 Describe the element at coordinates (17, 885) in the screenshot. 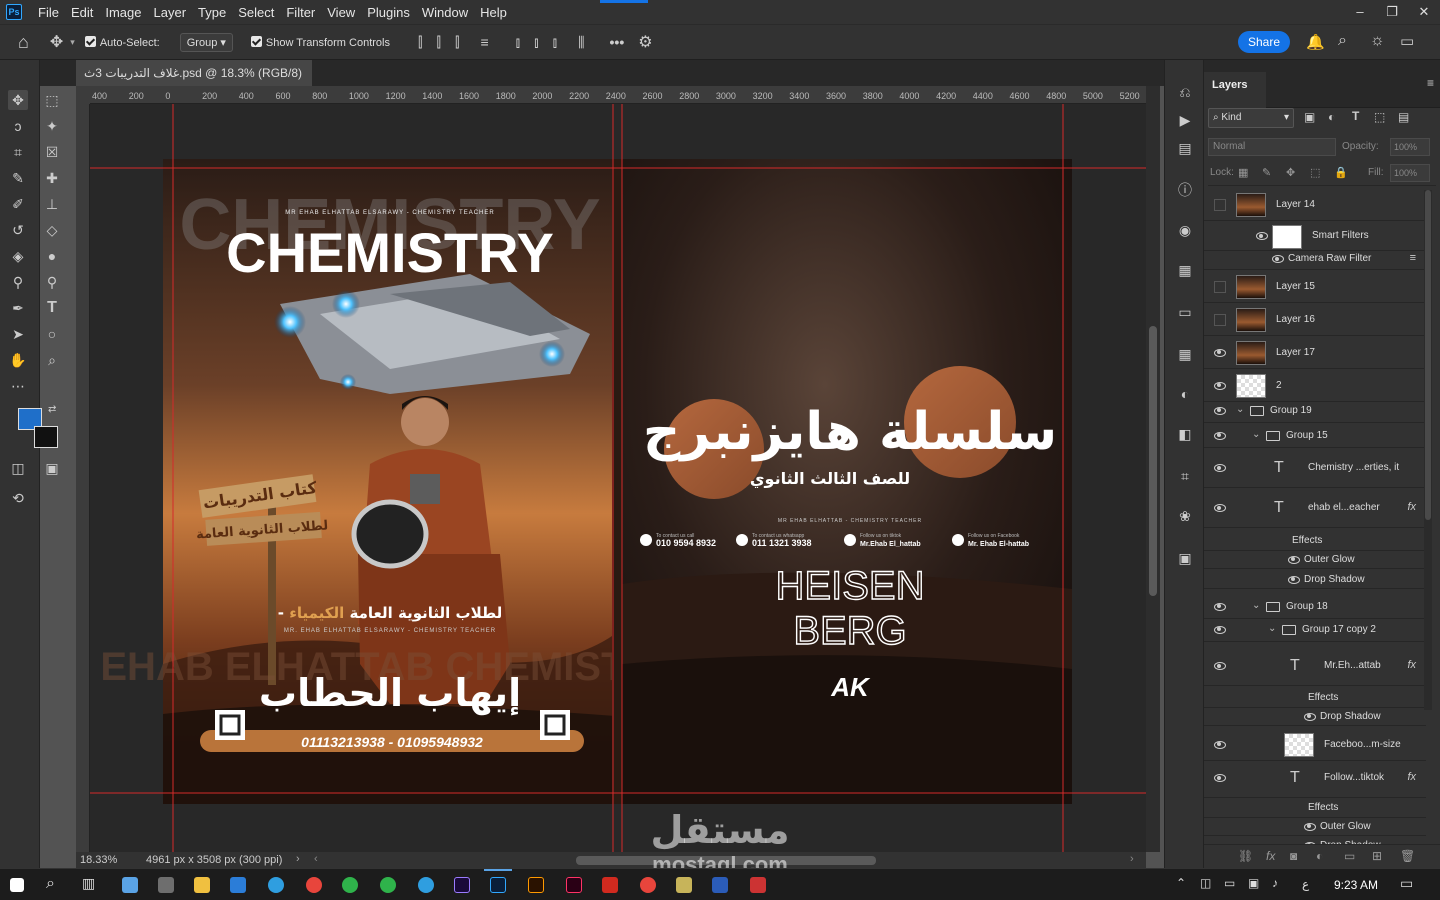

I see `start-icon` at that location.